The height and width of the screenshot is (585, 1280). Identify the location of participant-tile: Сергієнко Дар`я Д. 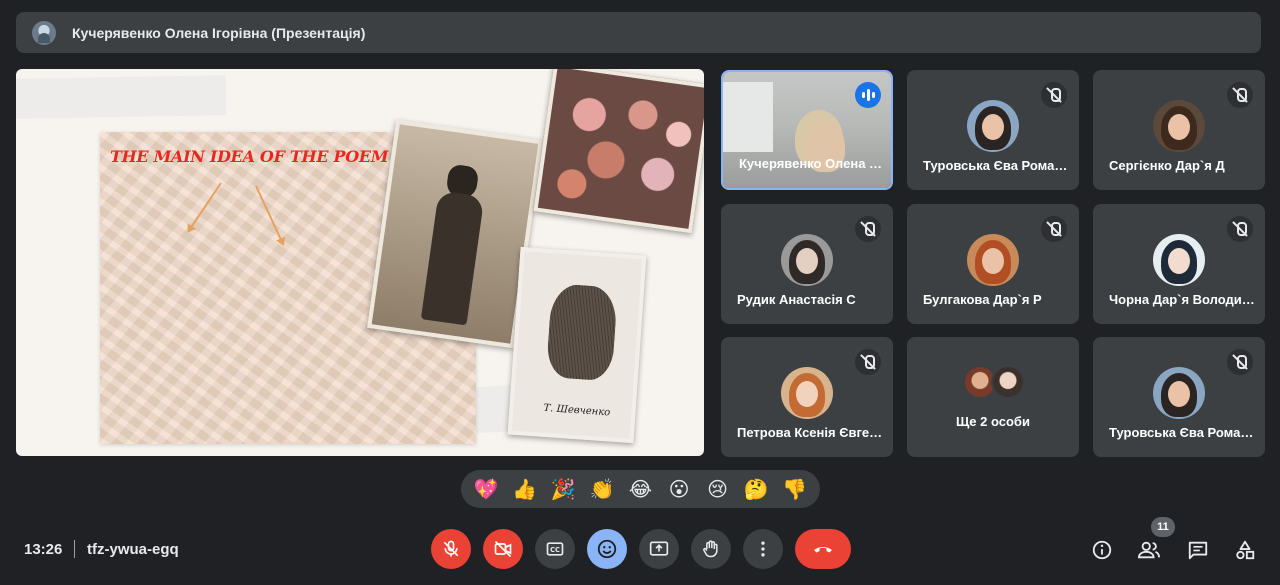
(1179, 130).